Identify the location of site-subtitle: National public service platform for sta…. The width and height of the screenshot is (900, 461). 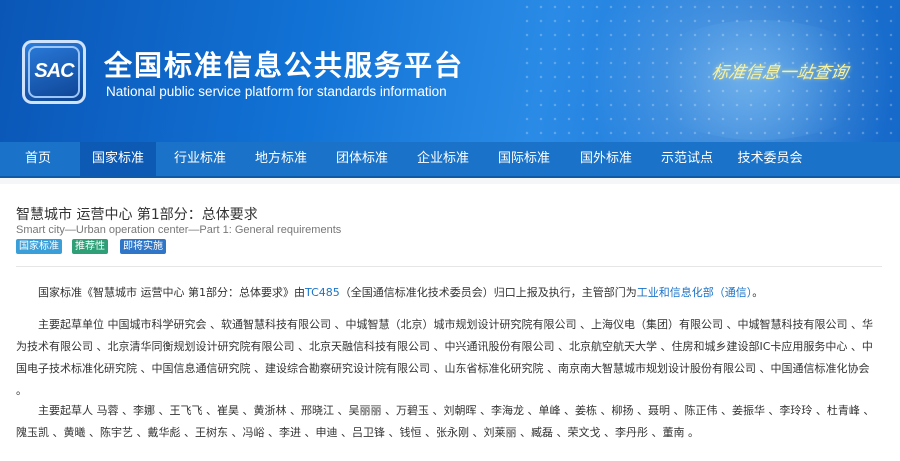
(276, 91).